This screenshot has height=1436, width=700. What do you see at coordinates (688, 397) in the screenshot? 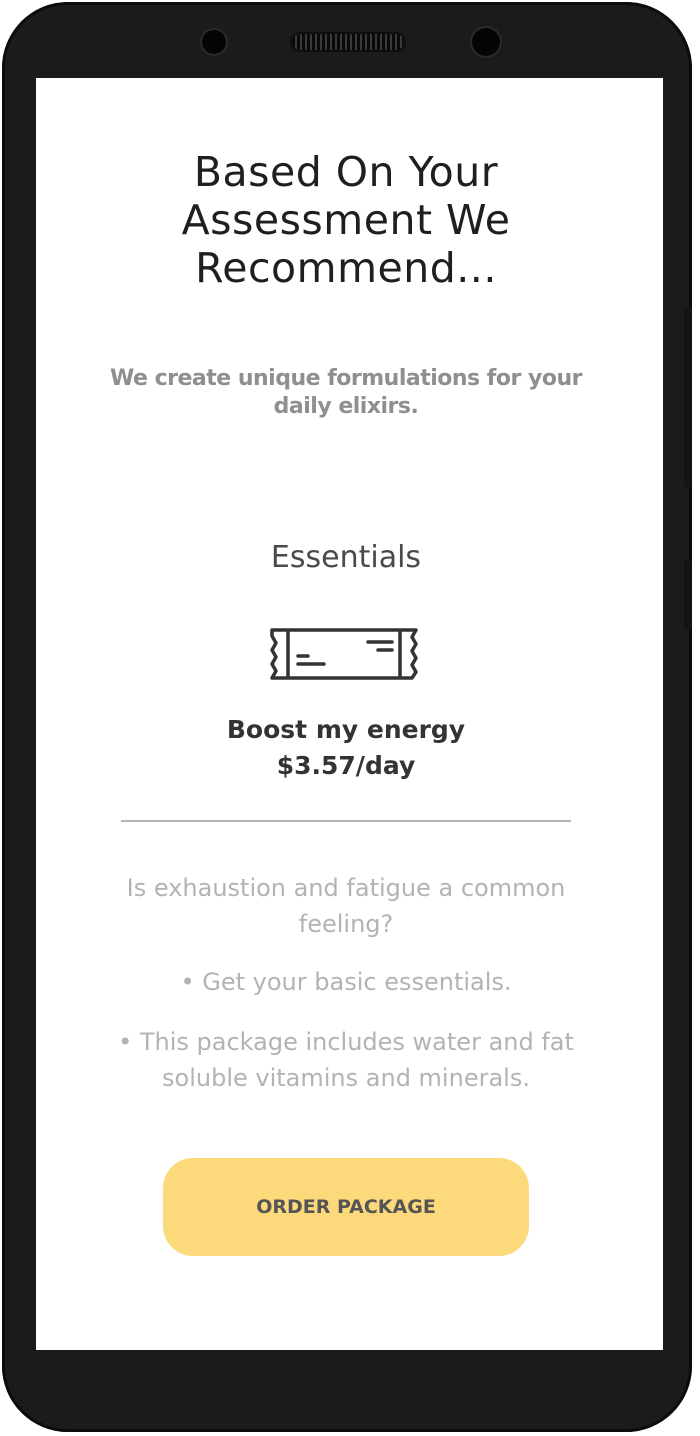
I see `volume-button` at bounding box center [688, 397].